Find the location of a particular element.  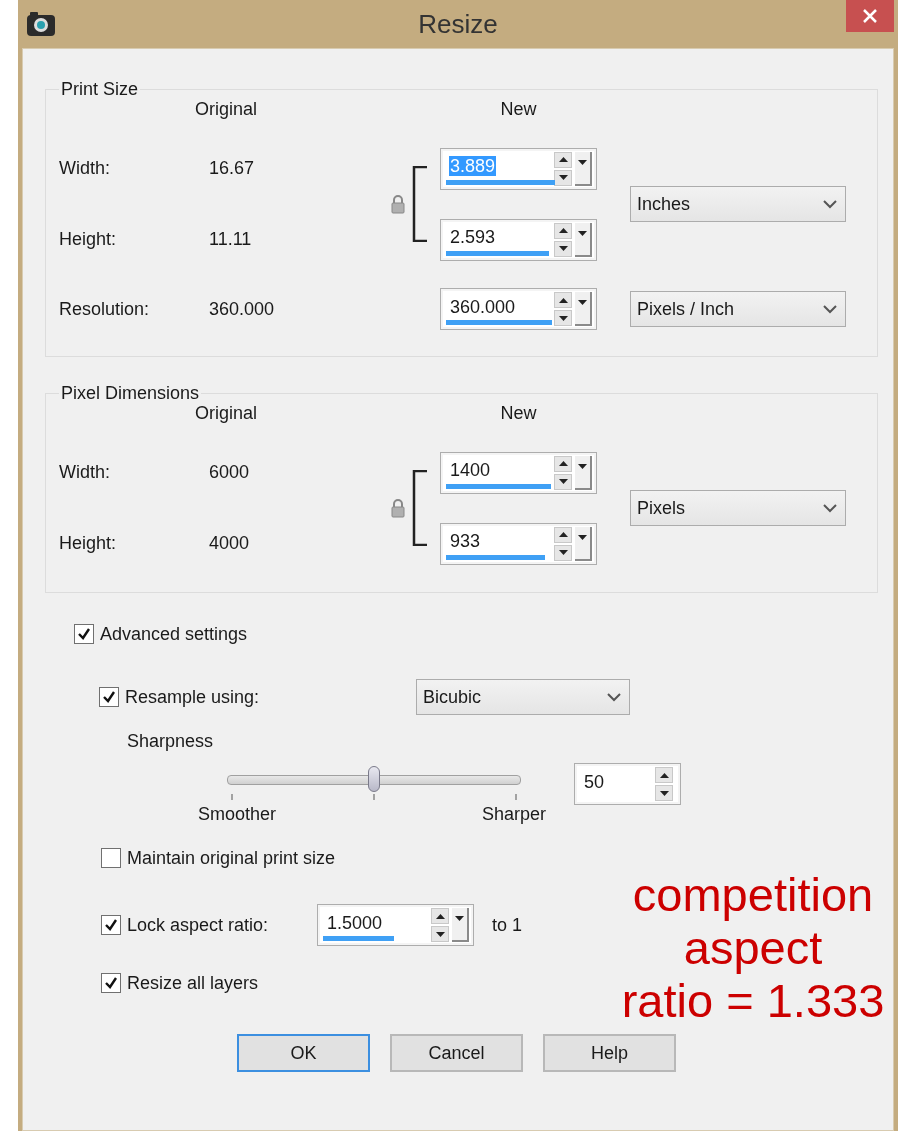

ratio-suffix: to 1 is located at coordinates (507, 925).